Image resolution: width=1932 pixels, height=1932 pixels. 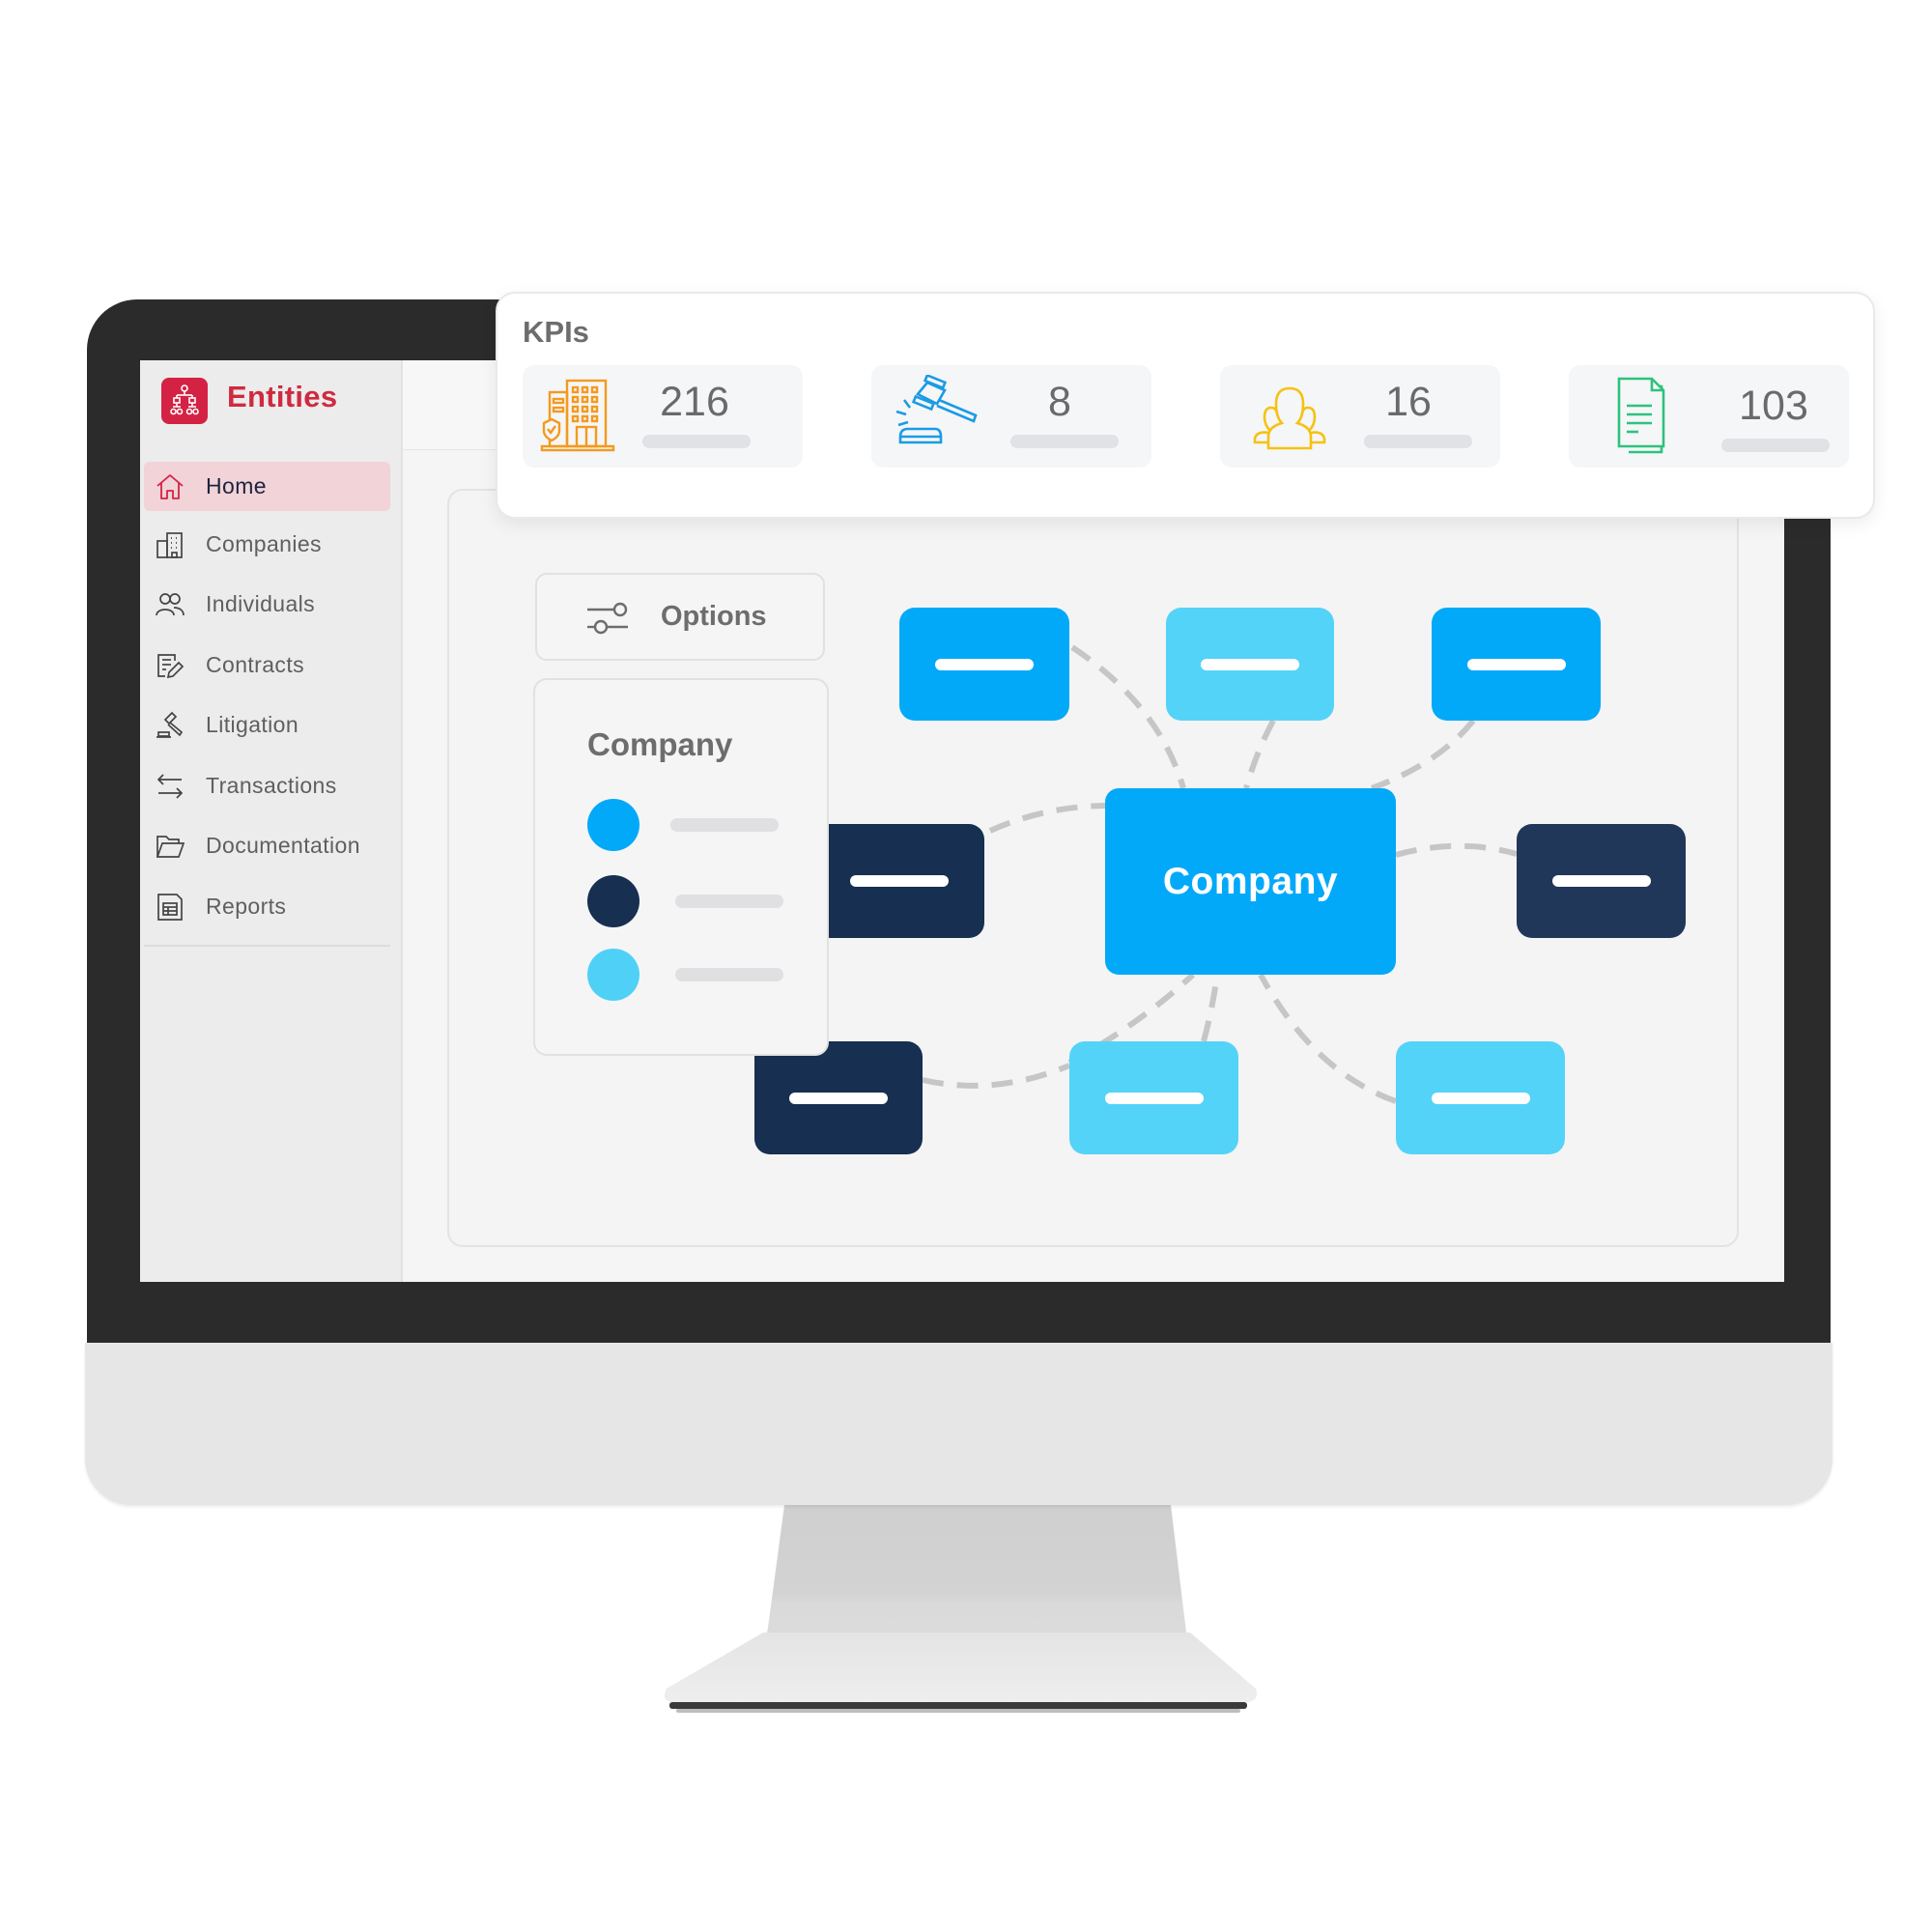 I want to click on transfer-arrows-icon, so click(x=170, y=786).